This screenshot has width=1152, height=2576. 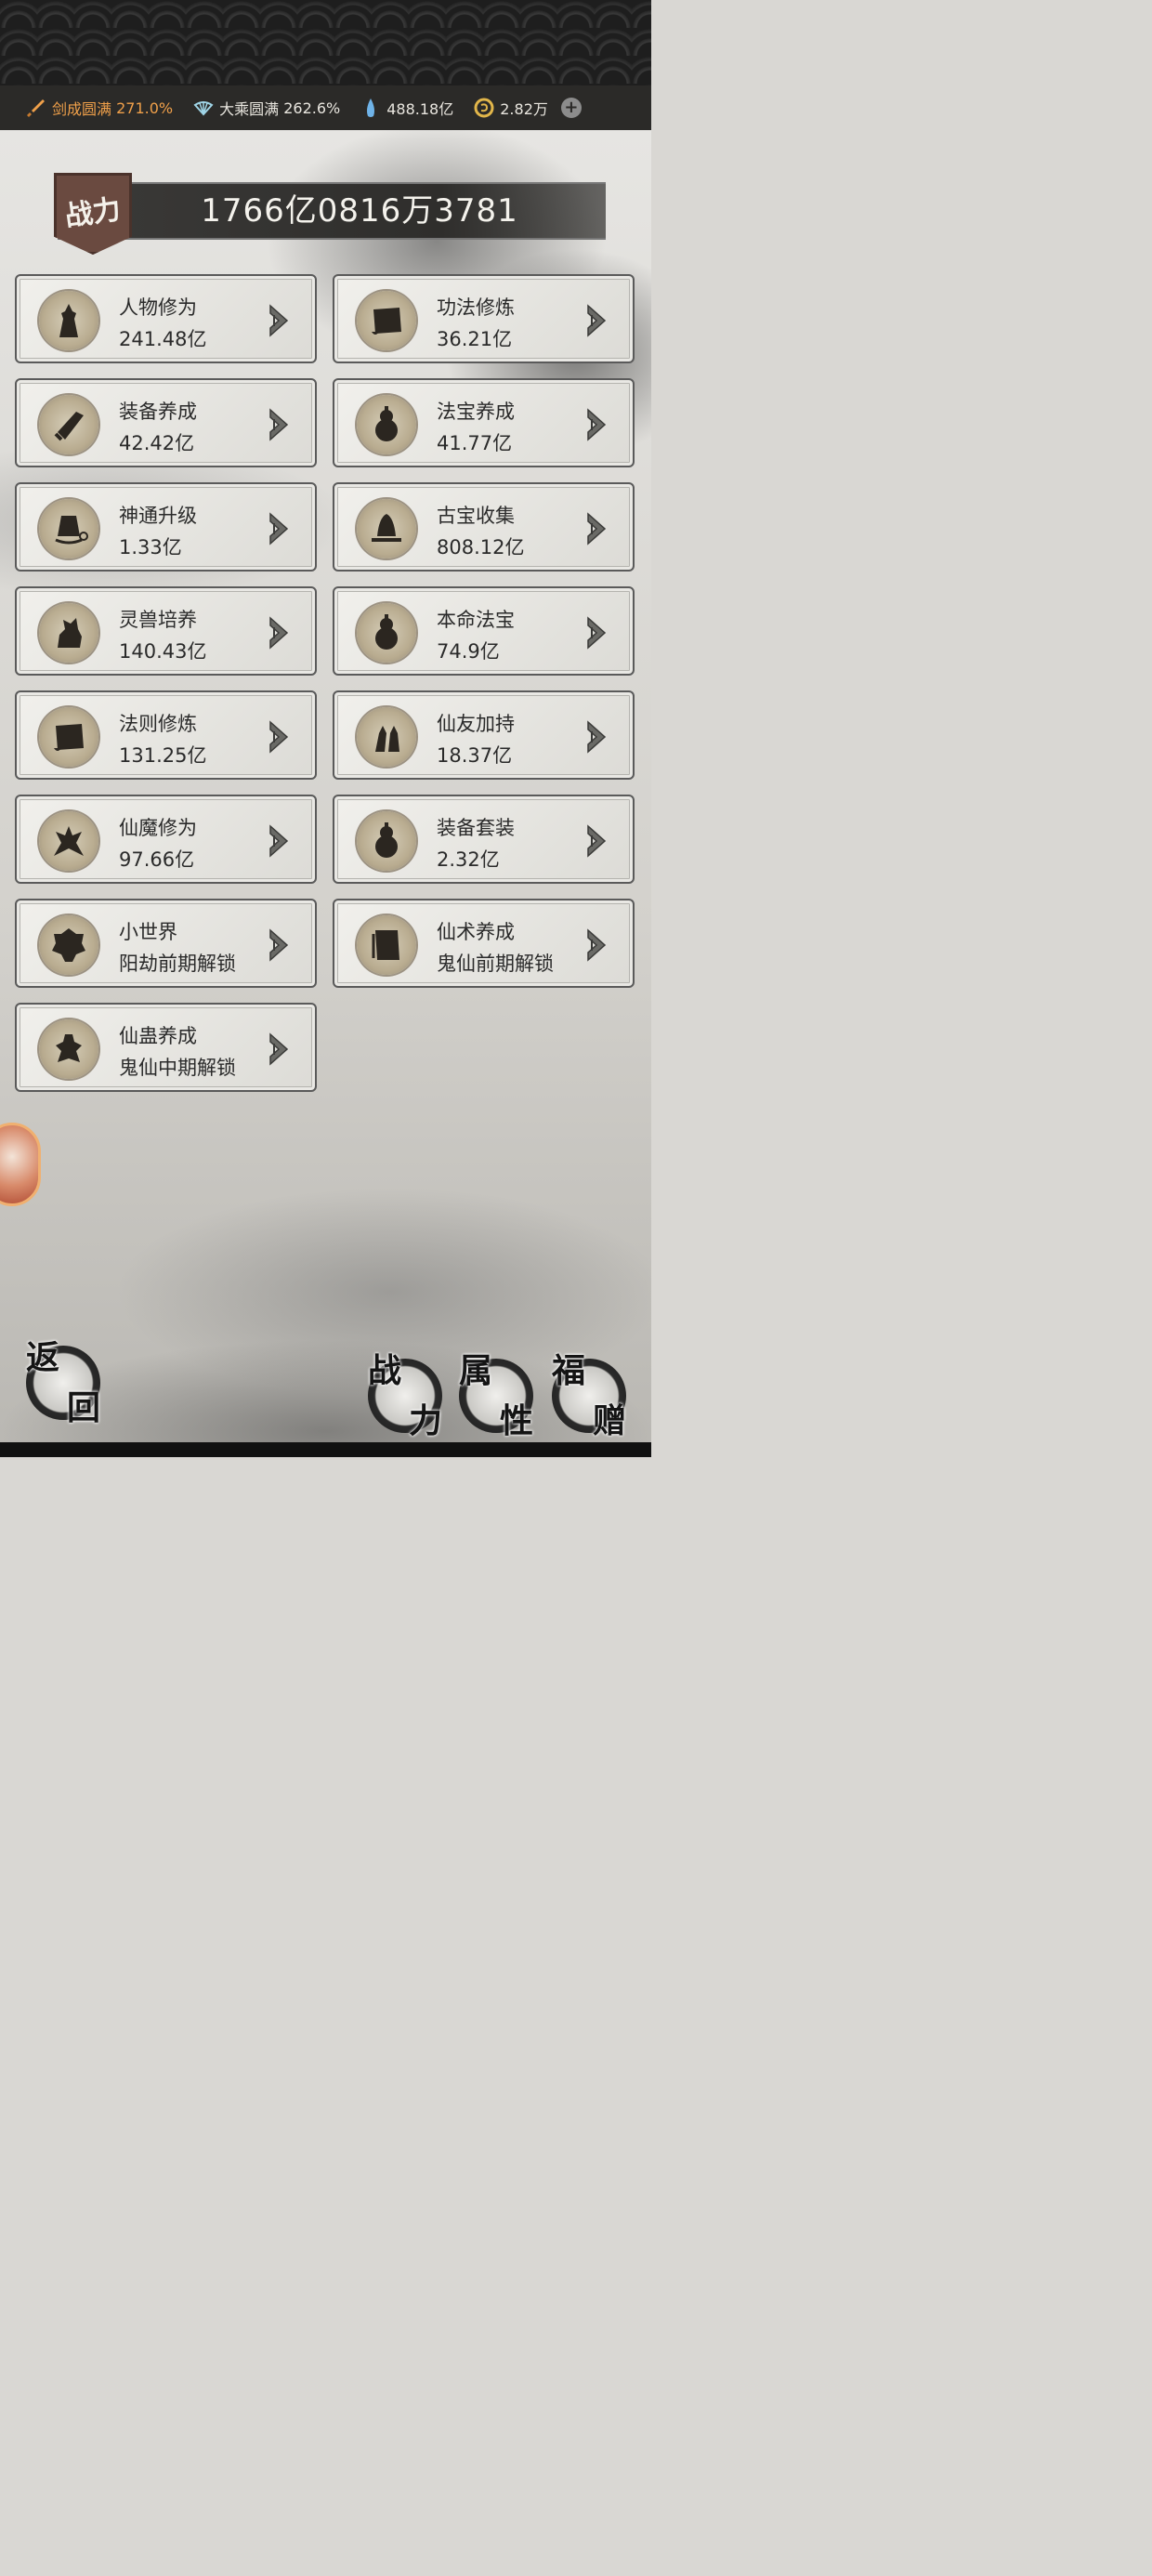 I want to click on tab-attributes-char-2: 性, so click(x=516, y=1420).